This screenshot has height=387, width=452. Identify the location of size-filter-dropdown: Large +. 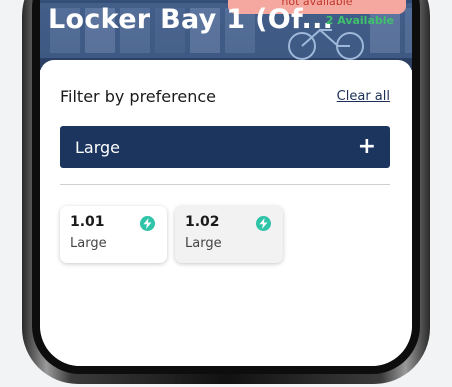
(225, 147).